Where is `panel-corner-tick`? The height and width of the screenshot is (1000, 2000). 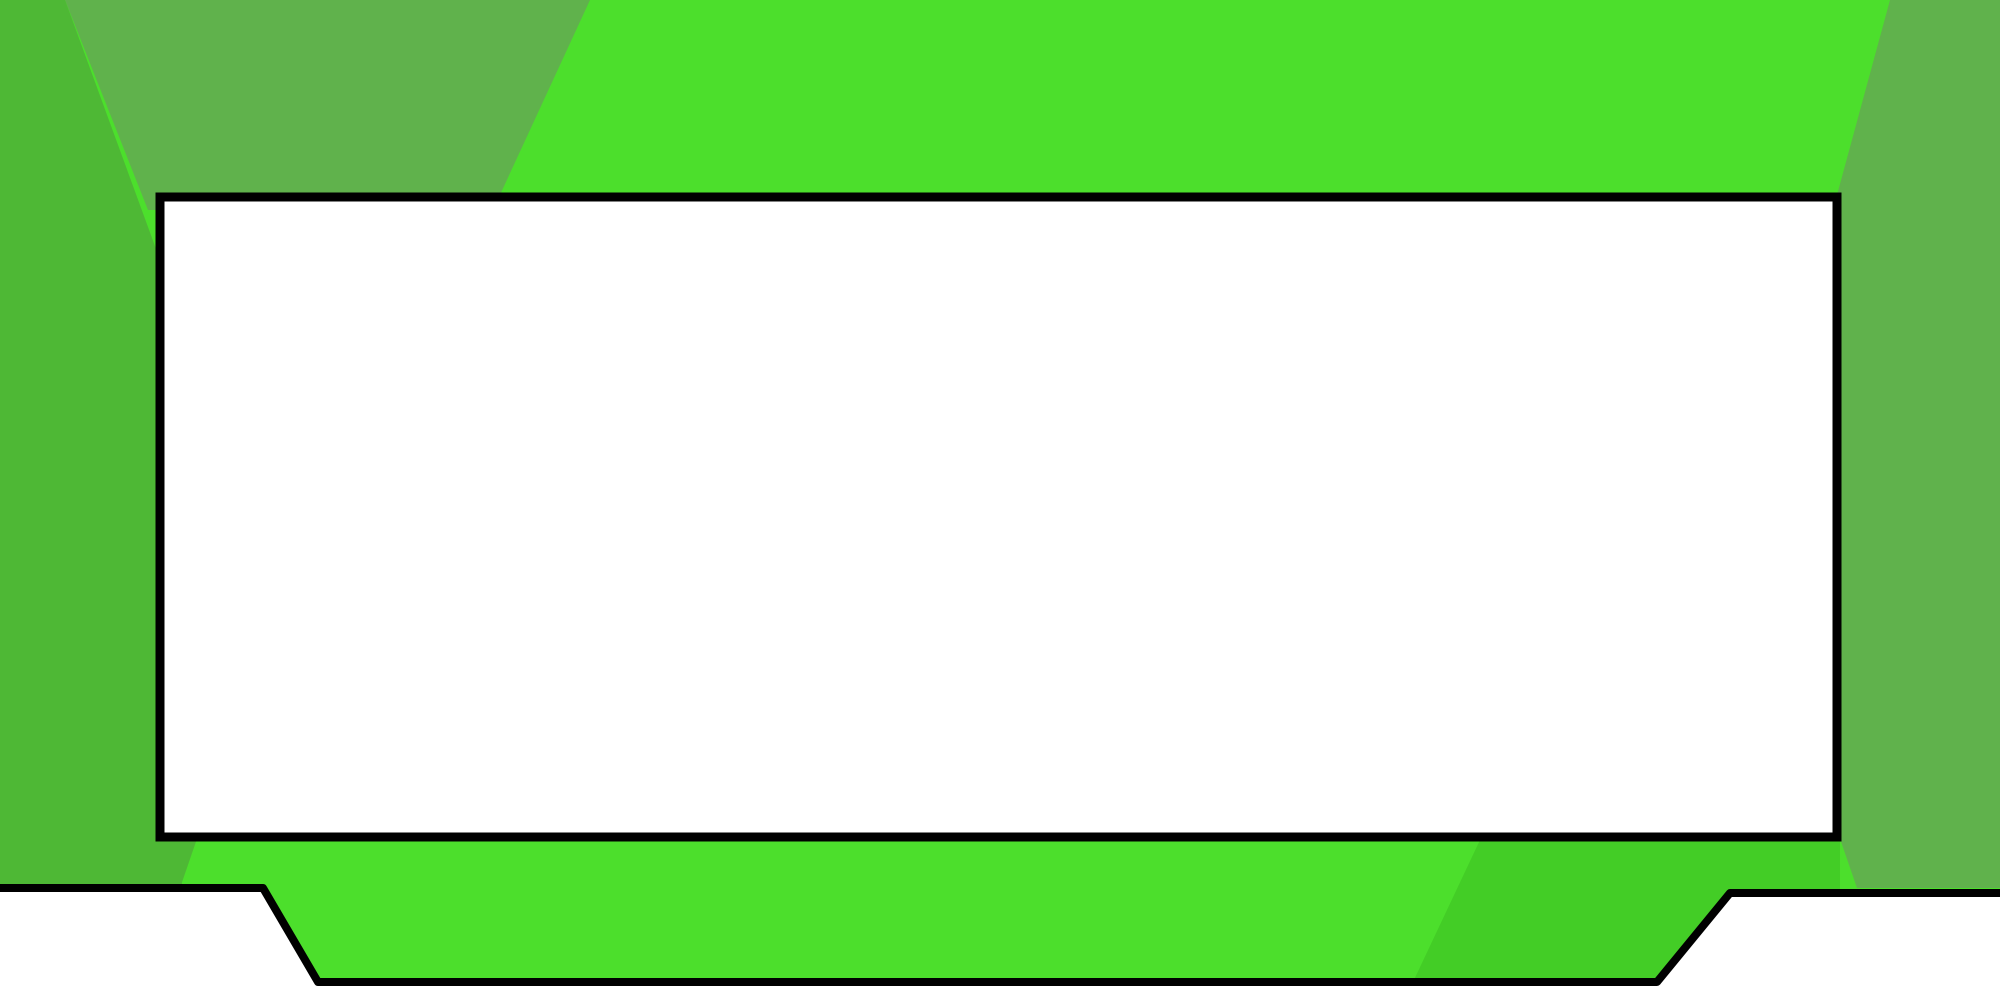
panel-corner-tick is located at coordinates (1828, 196).